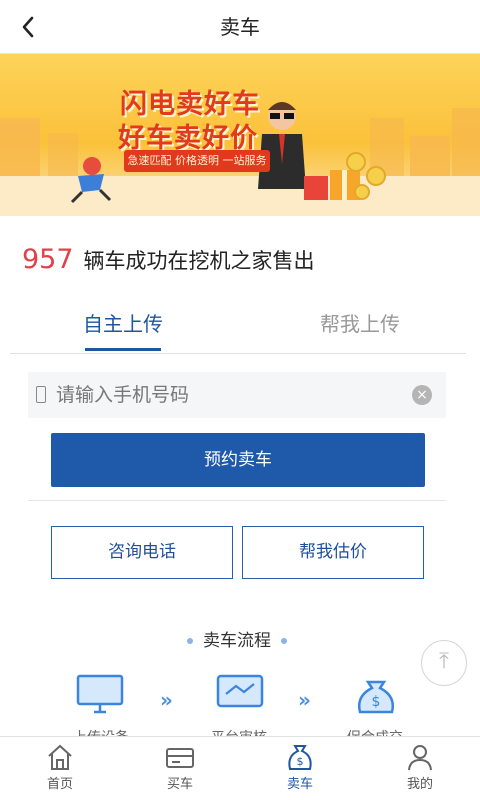  What do you see at coordinates (123, 349) in the screenshot?
I see `active-tab-indicator` at bounding box center [123, 349].